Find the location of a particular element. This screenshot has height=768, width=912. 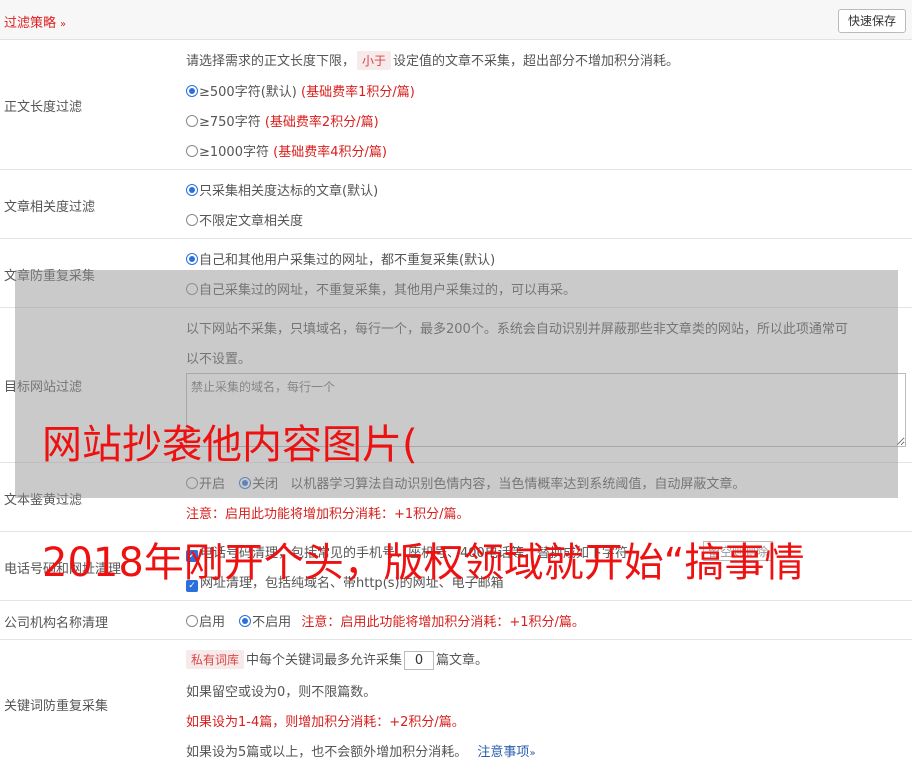

private-lexicon-tag: 私有词库 is located at coordinates (215, 659).